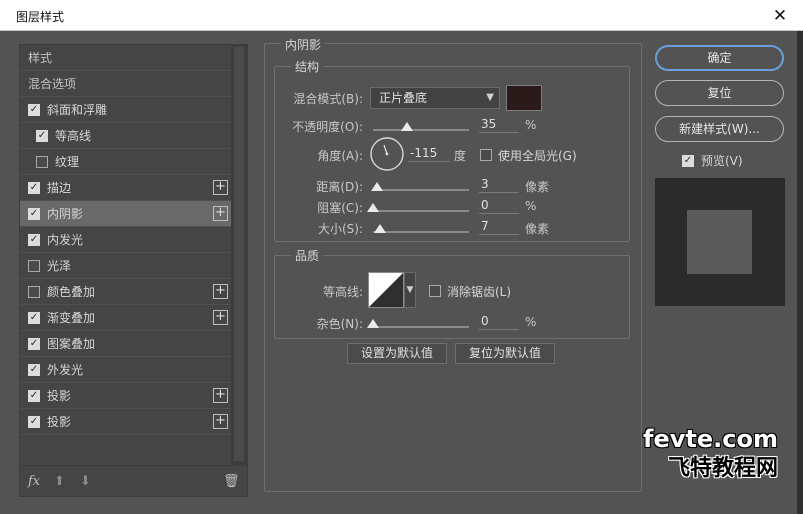 Image resolution: width=803 pixels, height=514 pixels. I want to click on style-list-item: 颜色叠加 +, so click(126, 292).